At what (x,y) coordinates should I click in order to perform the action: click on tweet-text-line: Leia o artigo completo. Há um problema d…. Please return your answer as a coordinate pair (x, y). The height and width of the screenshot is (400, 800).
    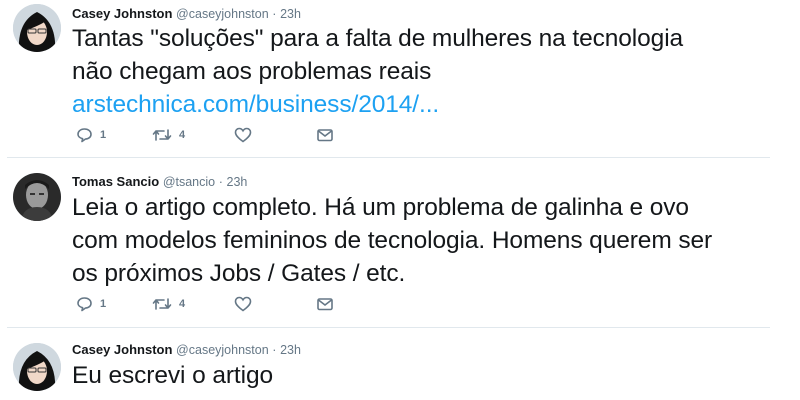
    Looking at the image, I should click on (380, 207).